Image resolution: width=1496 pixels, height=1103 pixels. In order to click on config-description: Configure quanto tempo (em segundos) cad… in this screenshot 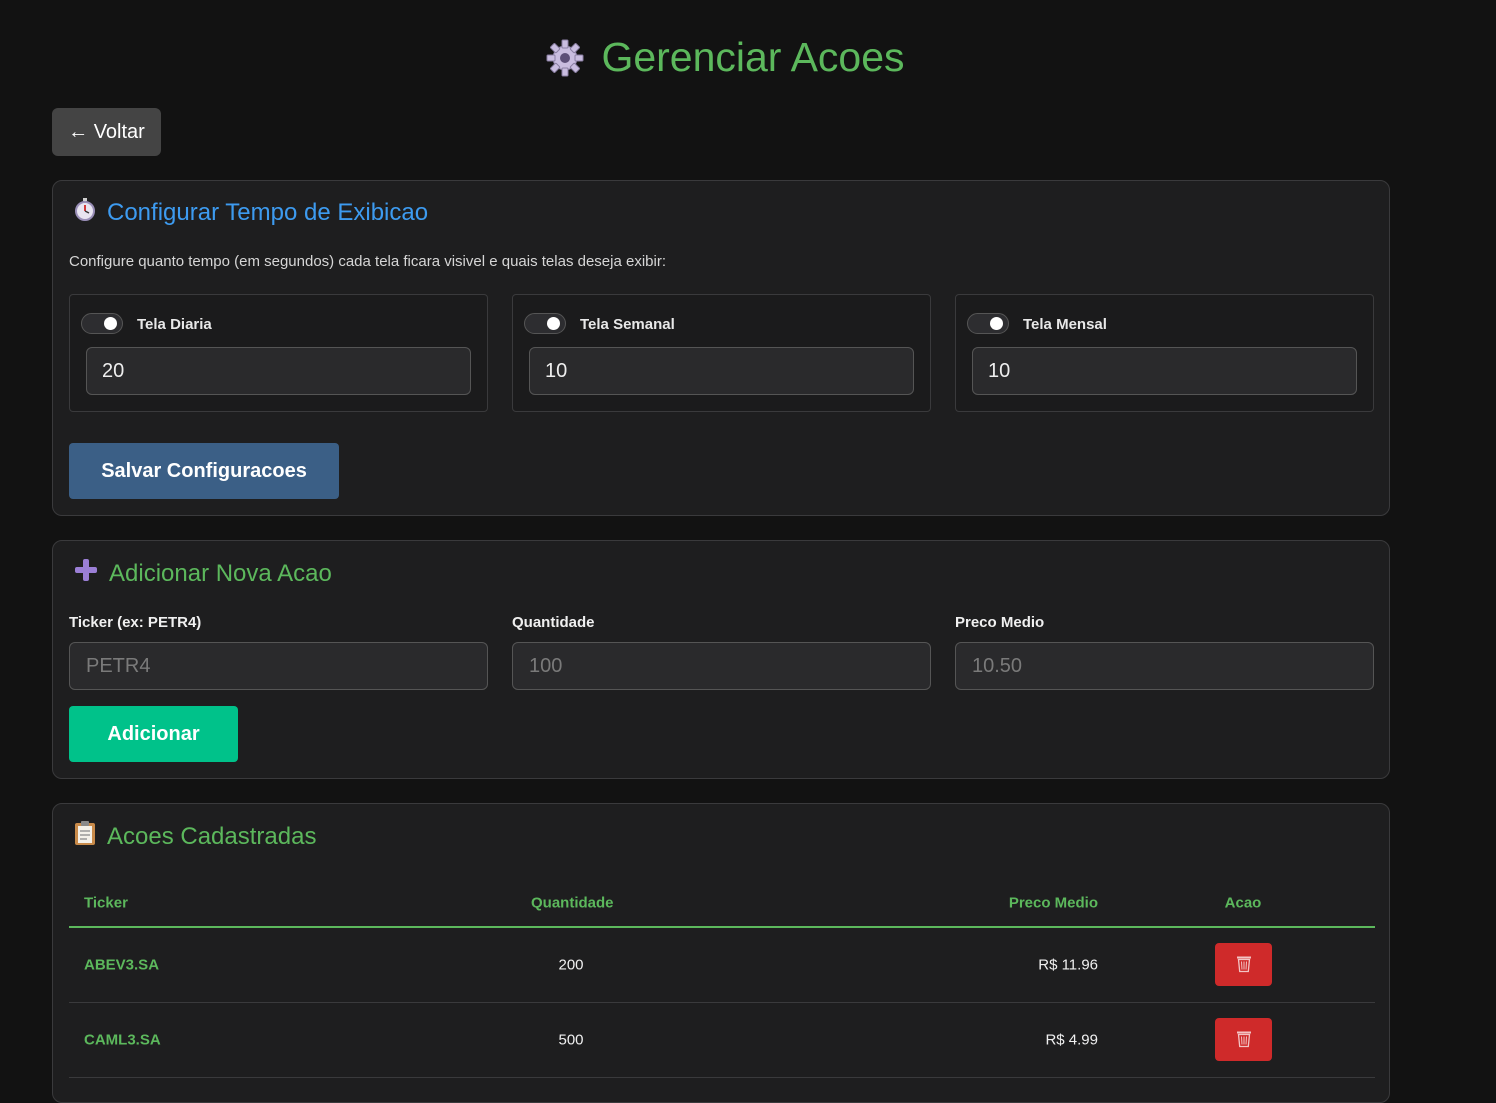, I will do `click(367, 261)`.